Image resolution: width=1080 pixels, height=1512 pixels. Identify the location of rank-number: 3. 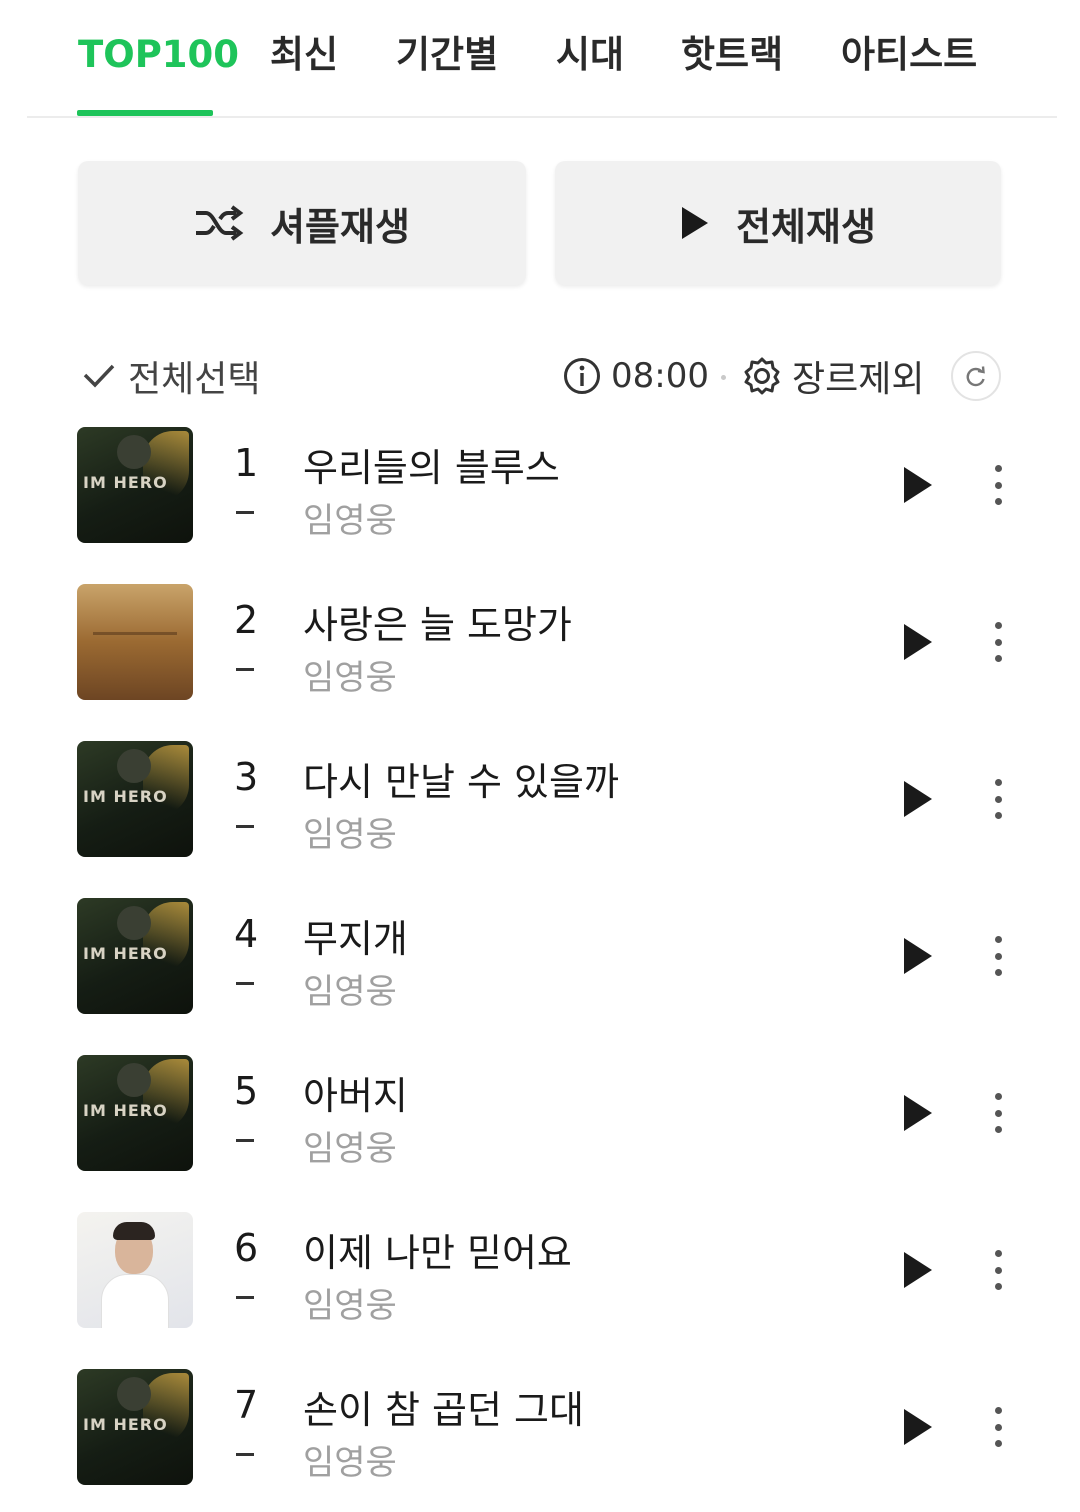
(246, 777).